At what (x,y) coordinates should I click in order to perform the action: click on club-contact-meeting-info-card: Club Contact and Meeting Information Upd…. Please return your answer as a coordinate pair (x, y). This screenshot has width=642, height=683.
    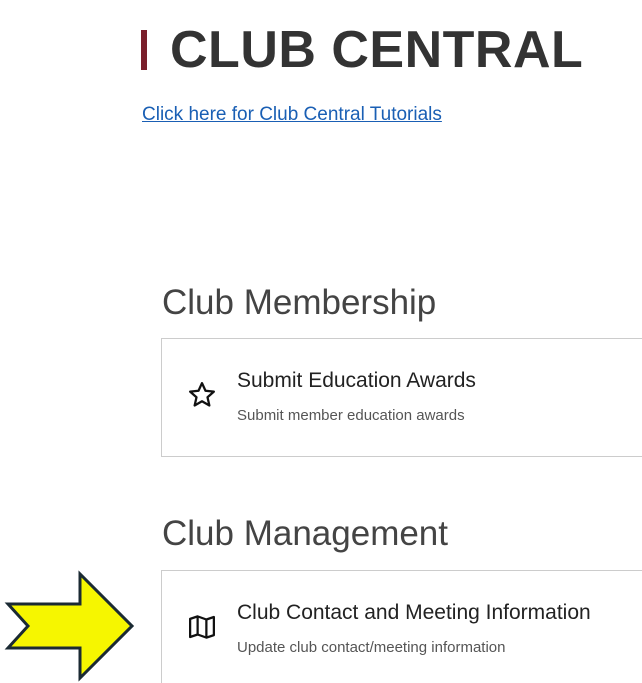
    Looking at the image, I should click on (401, 626).